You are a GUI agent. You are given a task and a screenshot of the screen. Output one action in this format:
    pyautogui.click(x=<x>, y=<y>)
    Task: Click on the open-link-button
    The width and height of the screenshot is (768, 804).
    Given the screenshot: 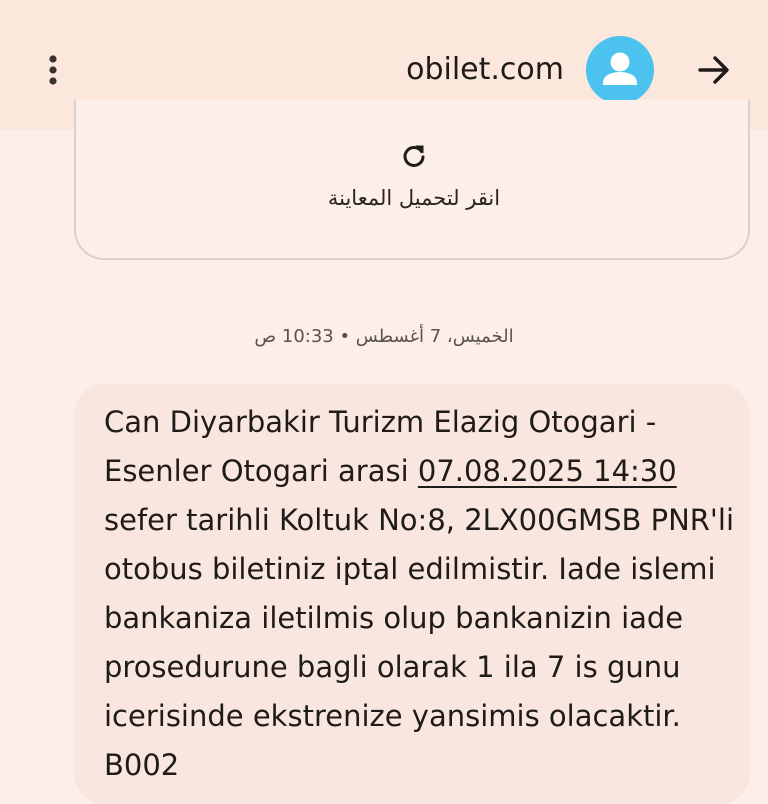 What is the action you would take?
    pyautogui.click(x=714, y=70)
    